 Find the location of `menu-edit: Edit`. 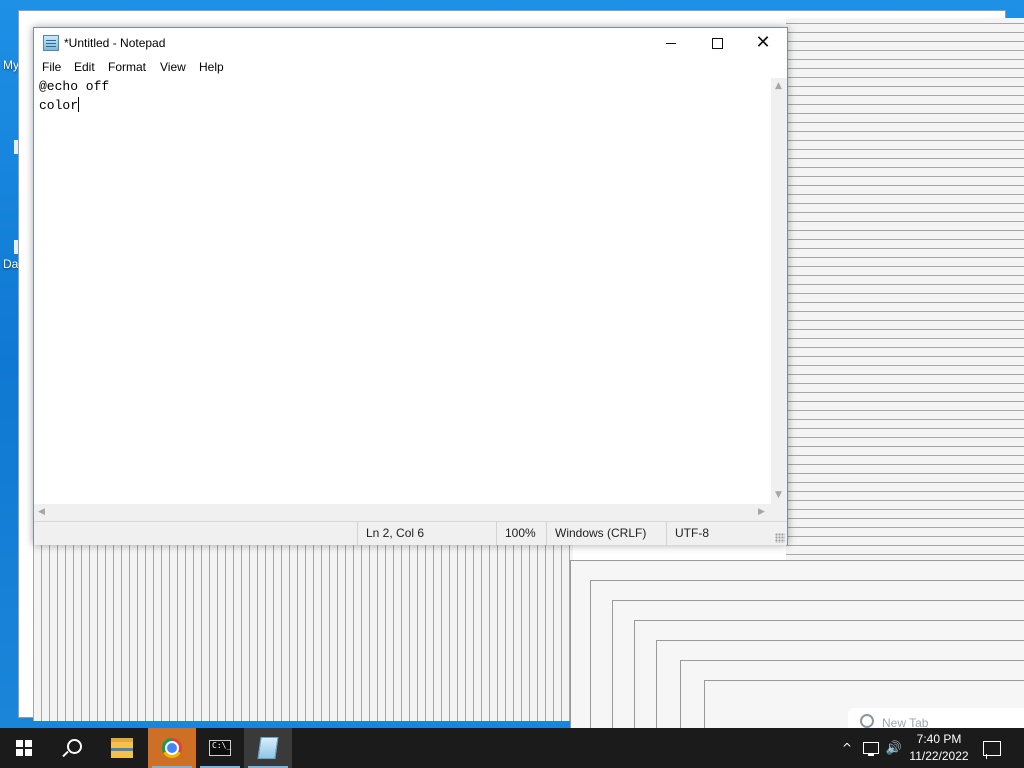

menu-edit: Edit is located at coordinates (84, 67).